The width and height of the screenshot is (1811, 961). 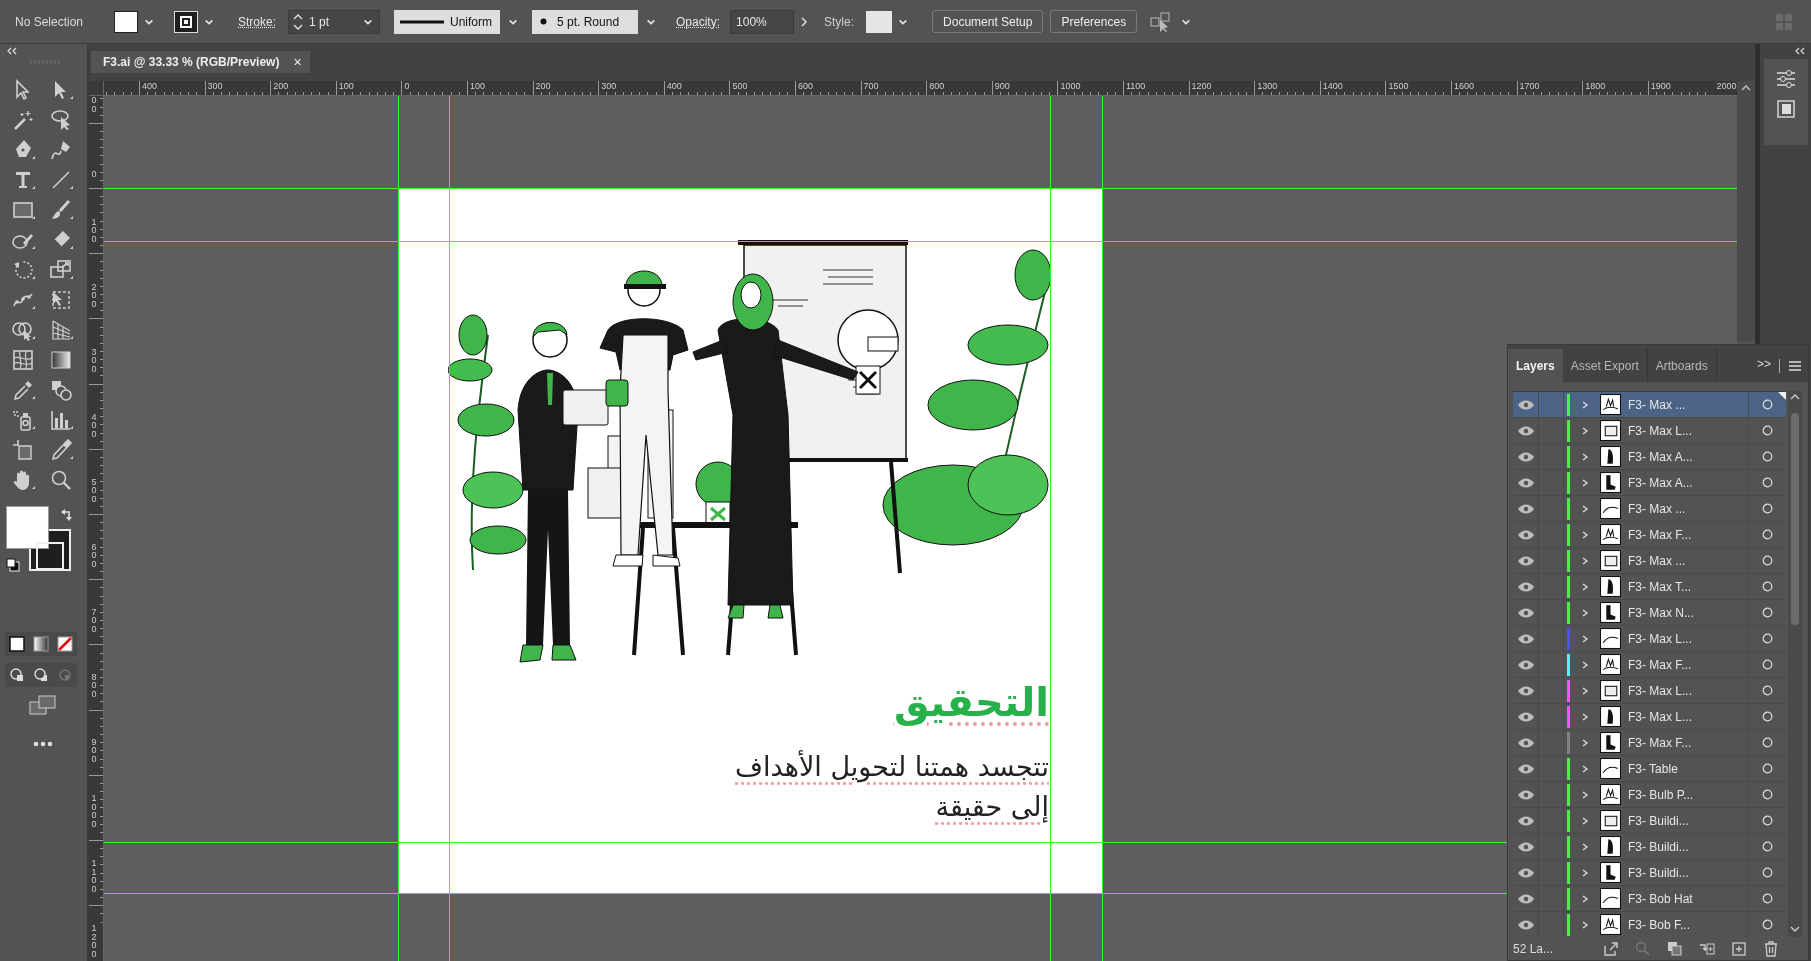 I want to click on scroll-thumb, so click(x=1795, y=519).